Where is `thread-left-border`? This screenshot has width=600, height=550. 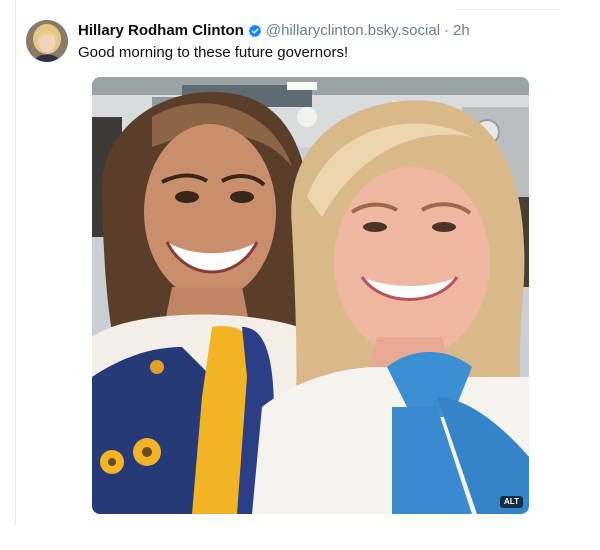 thread-left-border is located at coordinates (15, 262).